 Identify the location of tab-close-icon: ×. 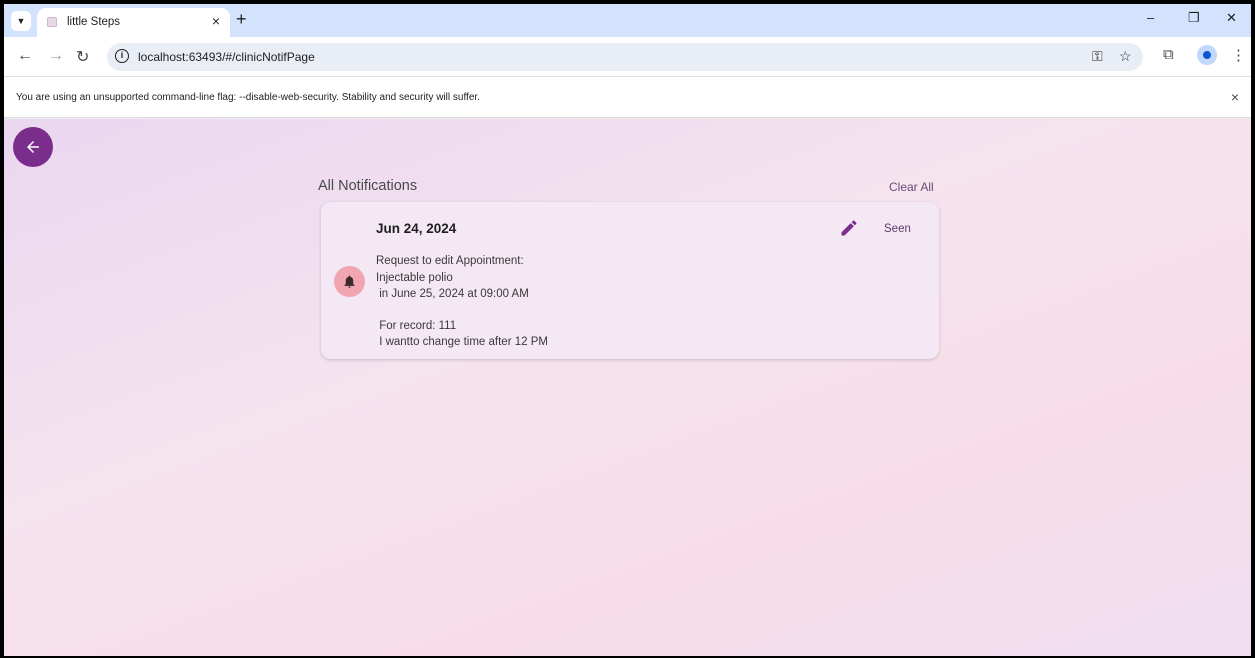
(216, 21).